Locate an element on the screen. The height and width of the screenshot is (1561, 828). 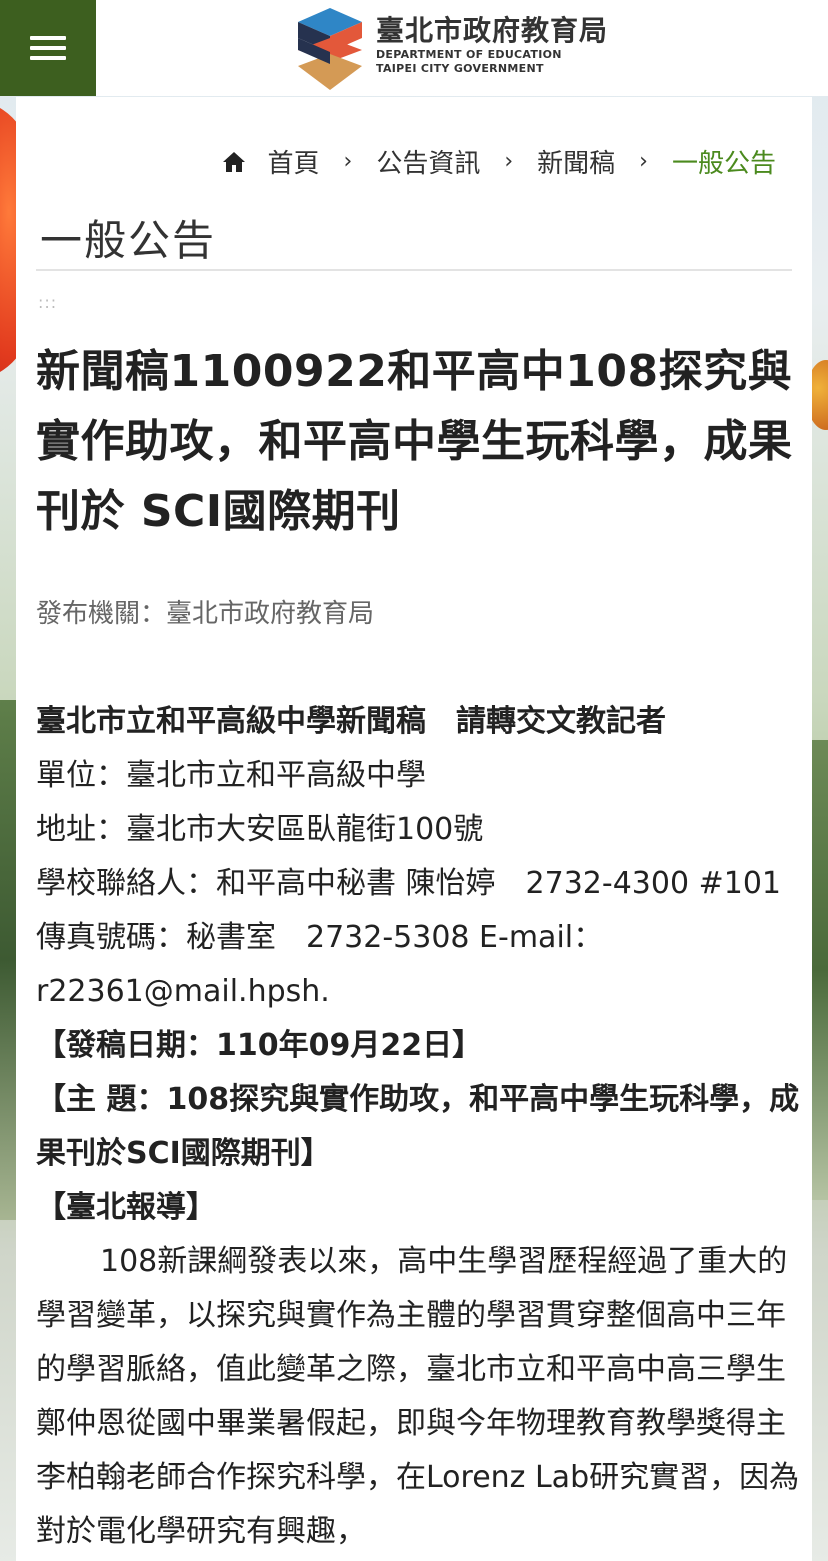
release-subject: 【主 題：108探究與實作助攻，和平高中學生玩科學，成果刊於SCI國際期刊】 is located at coordinates (418, 1126).